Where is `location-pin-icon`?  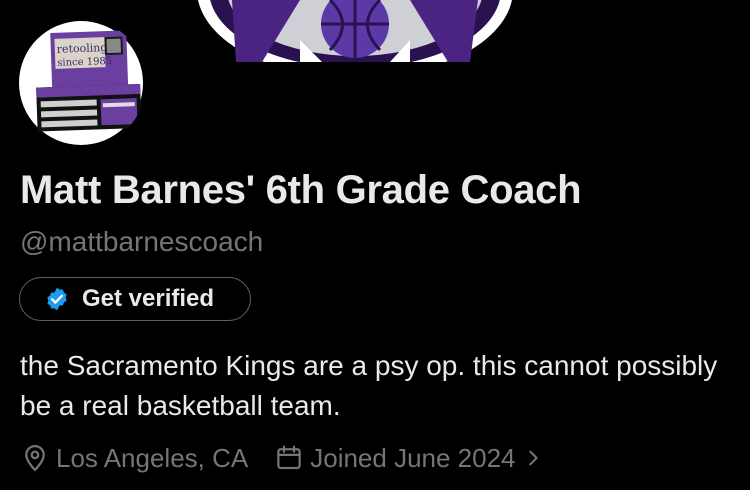
location-pin-icon is located at coordinates (35, 458).